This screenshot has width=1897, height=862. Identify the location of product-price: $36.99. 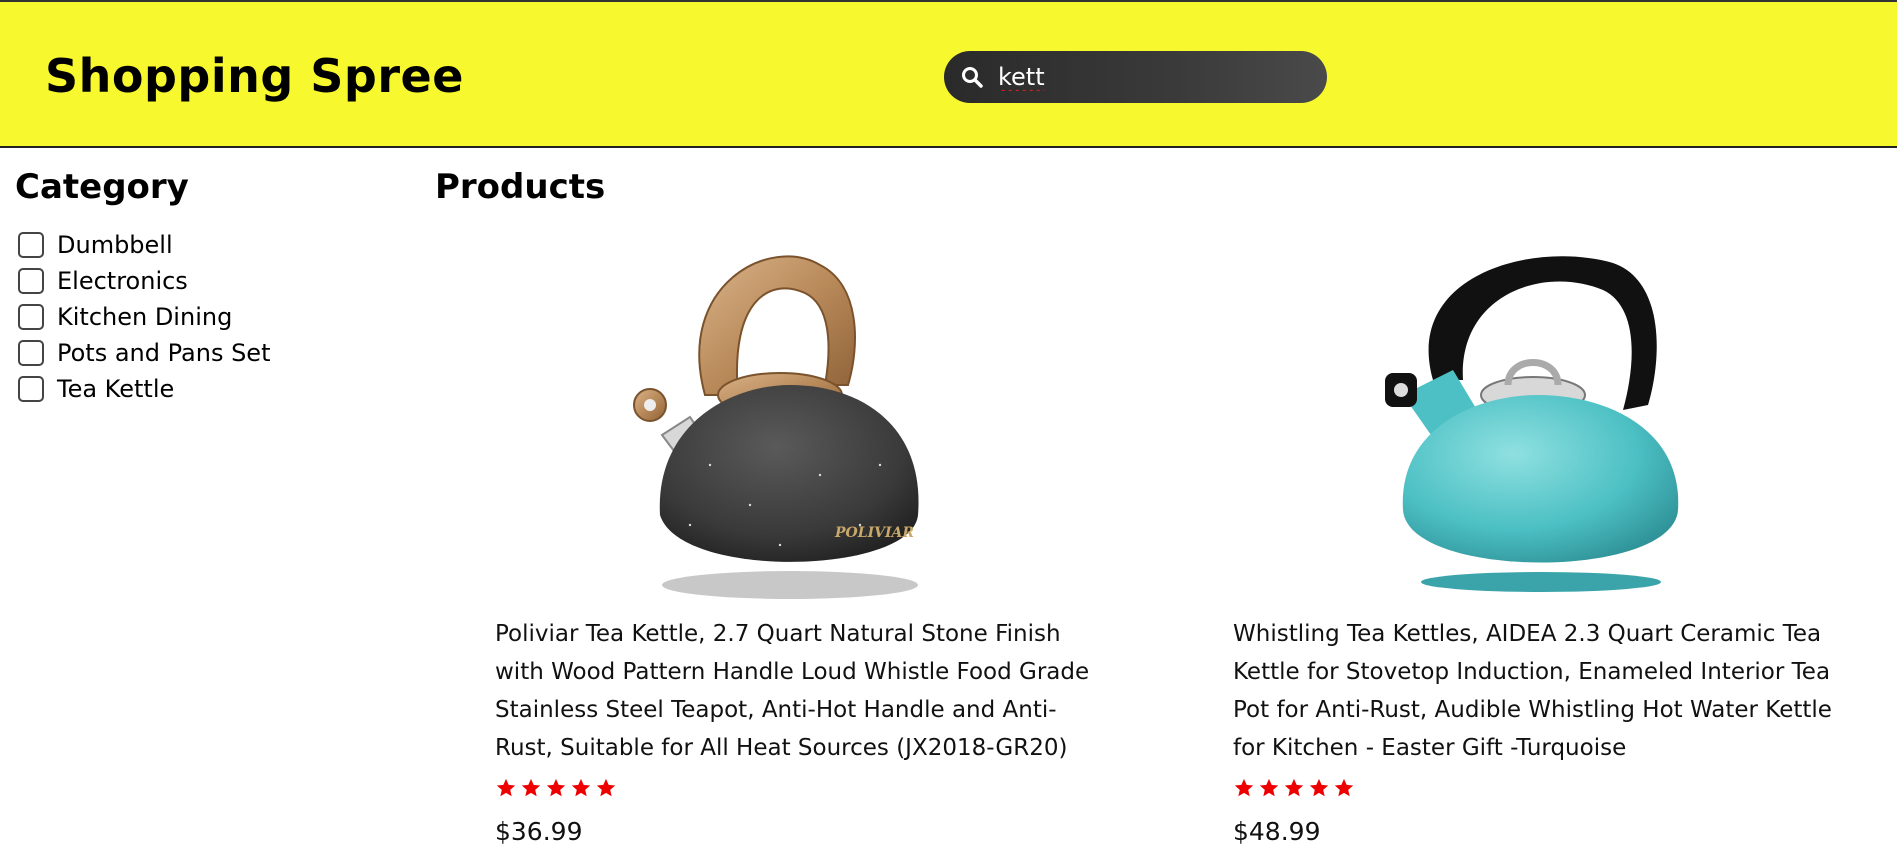
(539, 831).